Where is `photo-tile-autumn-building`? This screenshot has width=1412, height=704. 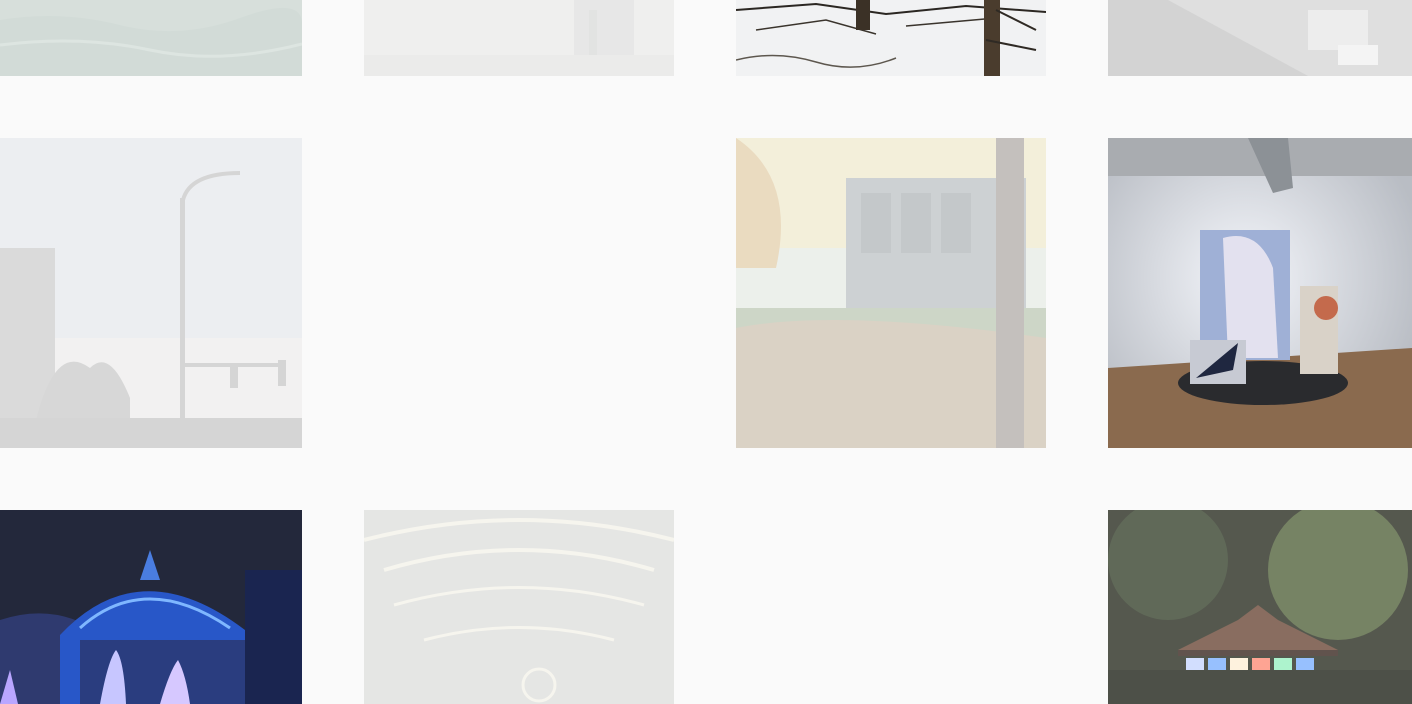
photo-tile-autumn-building is located at coordinates (891, 293).